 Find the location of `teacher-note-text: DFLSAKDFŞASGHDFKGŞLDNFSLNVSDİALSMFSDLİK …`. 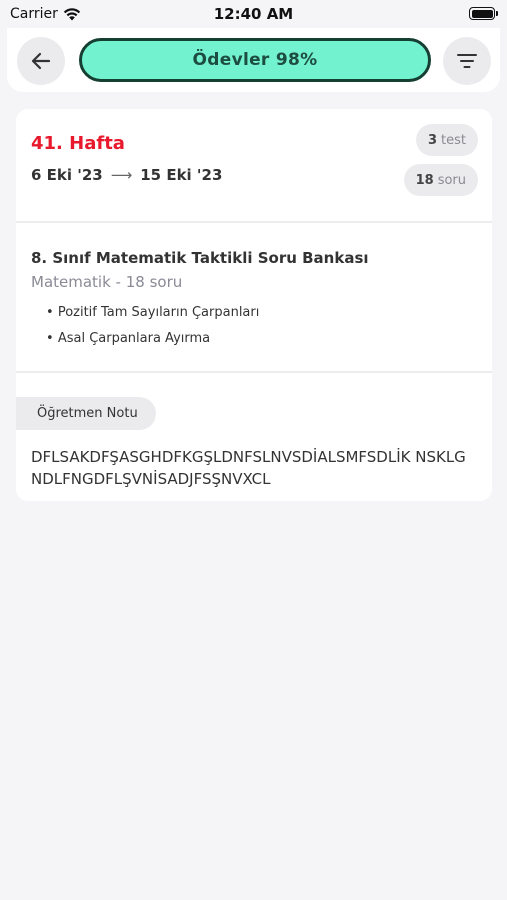

teacher-note-text: DFLSAKDFŞASGHDFKGŞLDNFSLNVSDİALSMFSDLİK … is located at coordinates (248, 468).